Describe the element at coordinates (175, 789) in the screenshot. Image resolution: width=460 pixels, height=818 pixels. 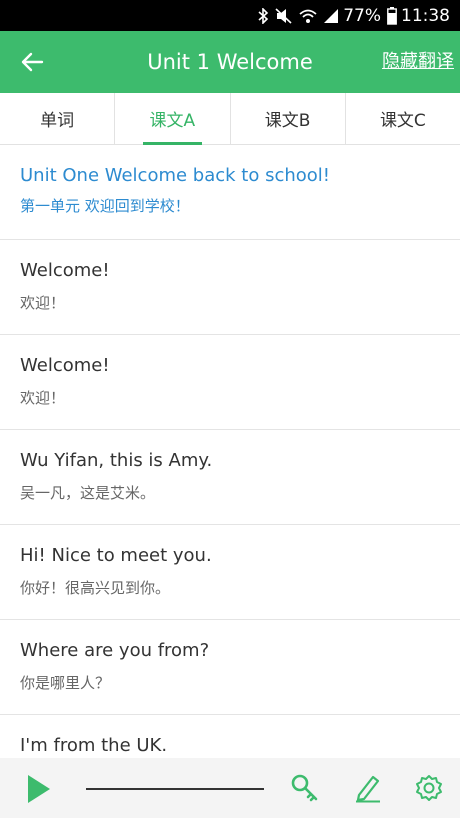
I see `audio-progress-track` at that location.